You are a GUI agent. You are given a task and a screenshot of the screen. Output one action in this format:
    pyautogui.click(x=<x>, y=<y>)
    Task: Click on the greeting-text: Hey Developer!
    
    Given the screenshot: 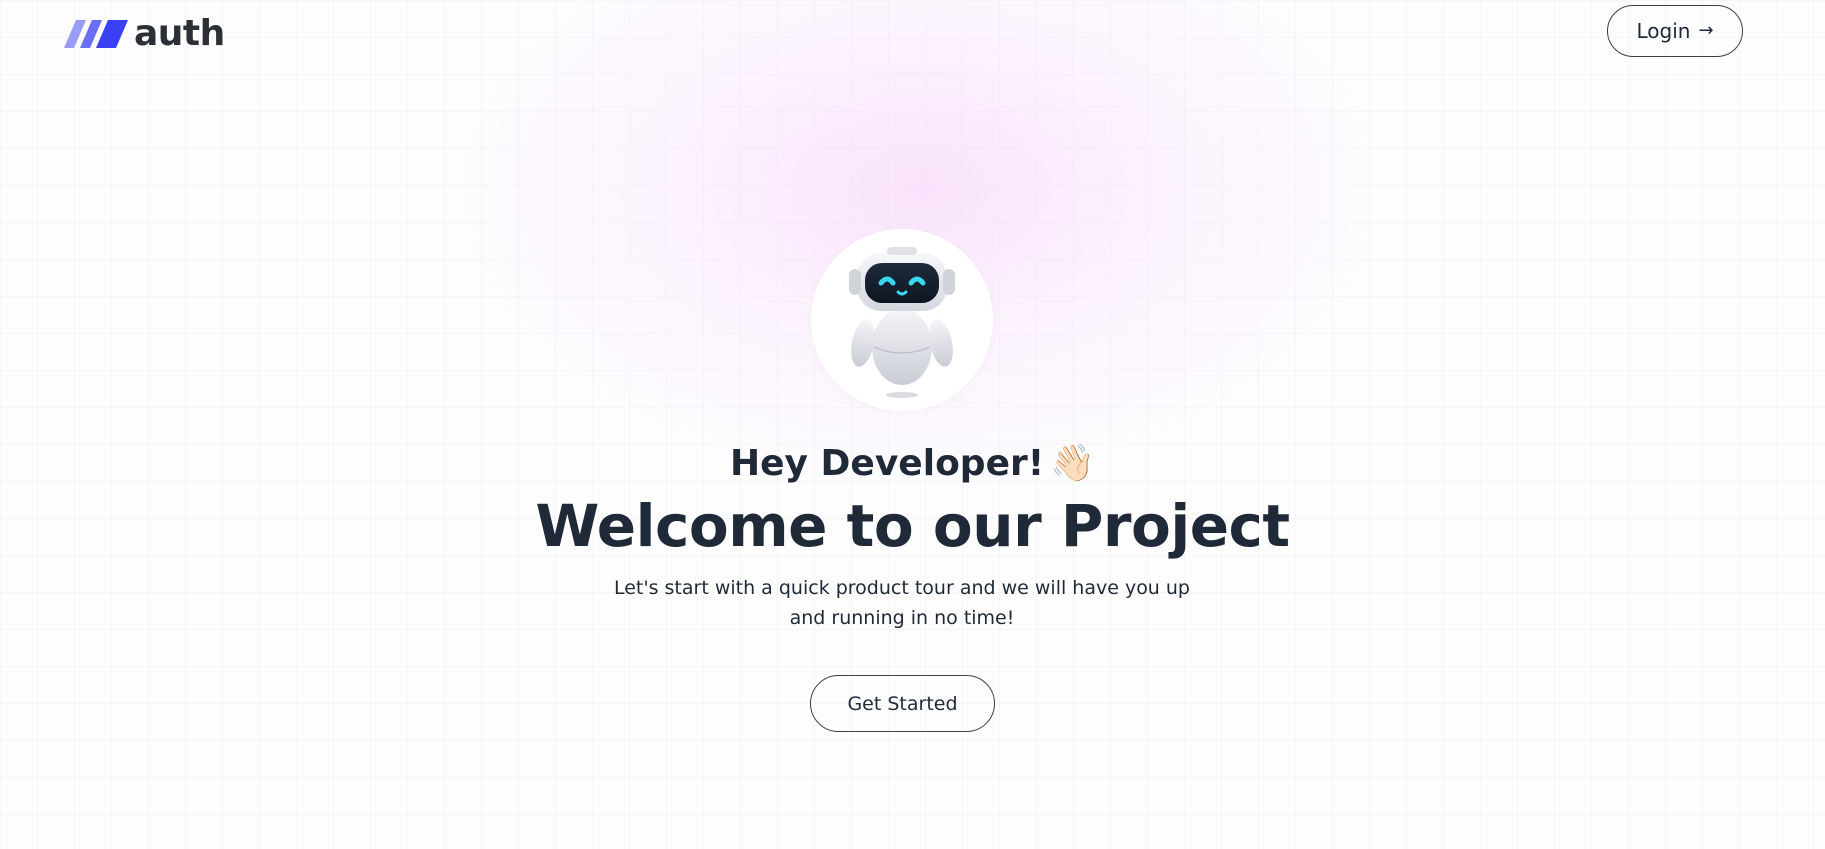 What is the action you would take?
    pyautogui.click(x=887, y=463)
    